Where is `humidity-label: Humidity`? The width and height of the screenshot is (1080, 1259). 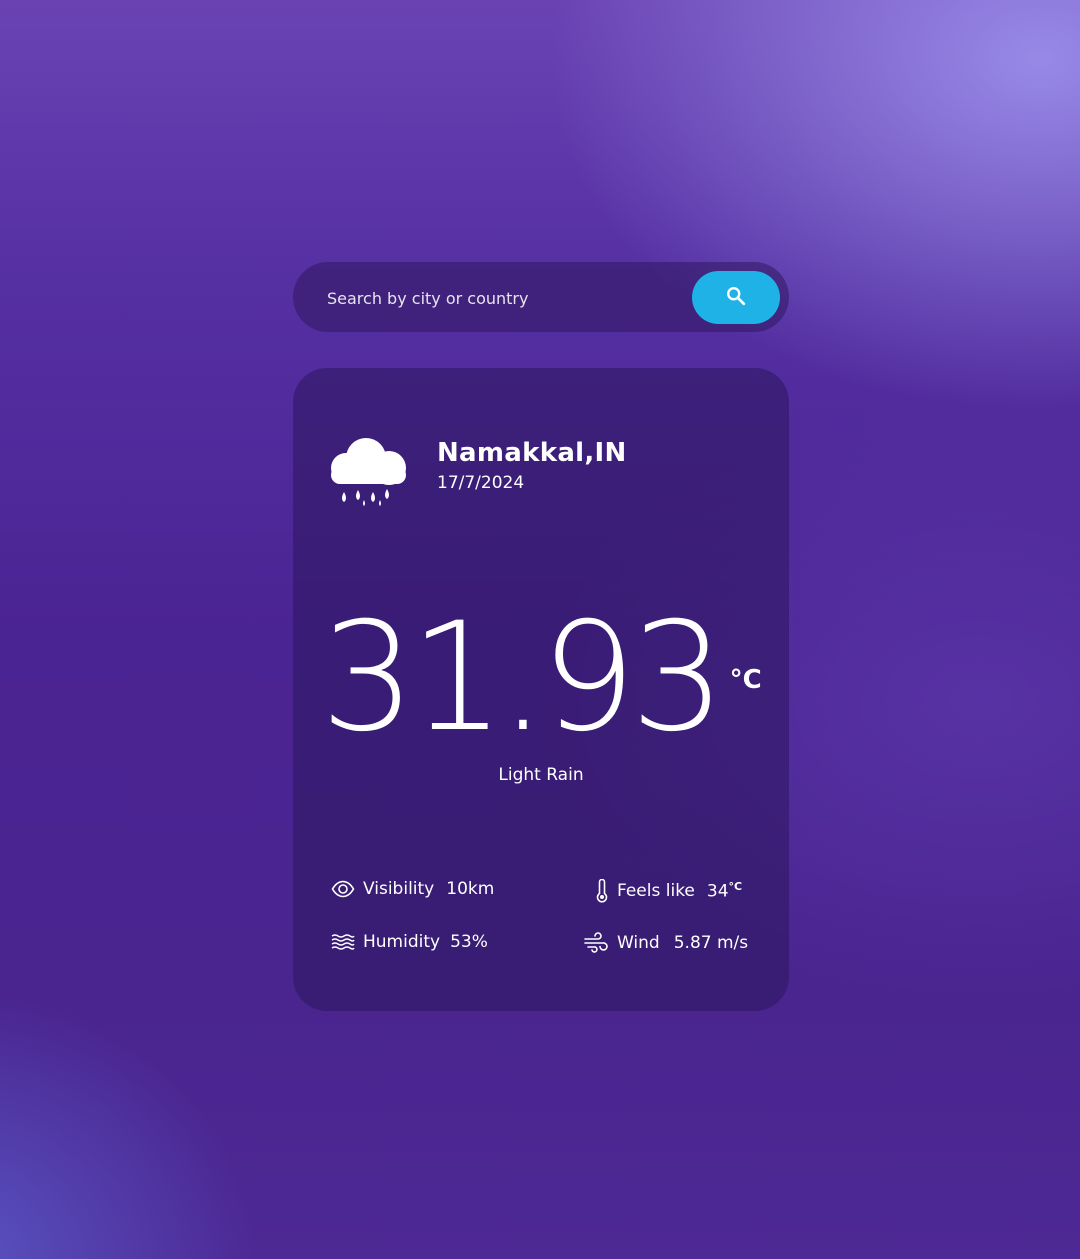
humidity-label: Humidity is located at coordinates (402, 942).